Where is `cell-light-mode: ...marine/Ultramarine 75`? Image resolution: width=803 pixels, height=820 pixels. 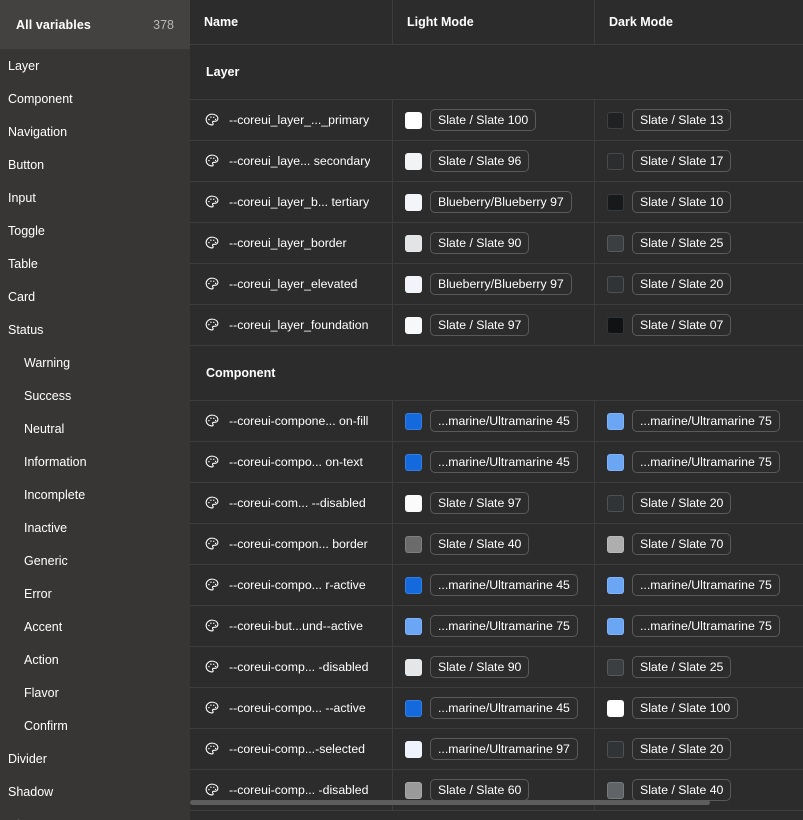 cell-light-mode: ...marine/Ultramarine 75 is located at coordinates (494, 626).